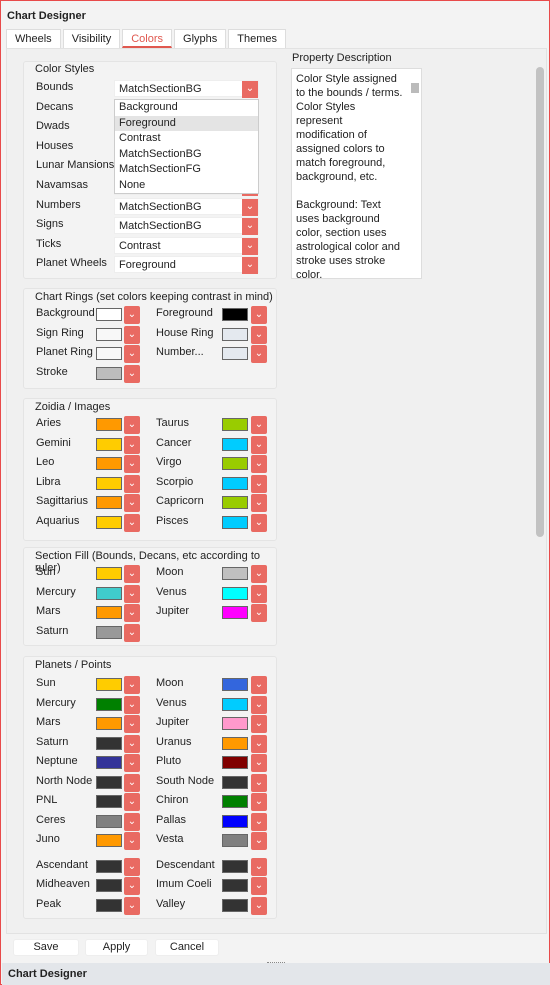 The width and height of the screenshot is (550, 985). Describe the element at coordinates (235, 801) in the screenshot. I see `color-swatch-chiron` at that location.